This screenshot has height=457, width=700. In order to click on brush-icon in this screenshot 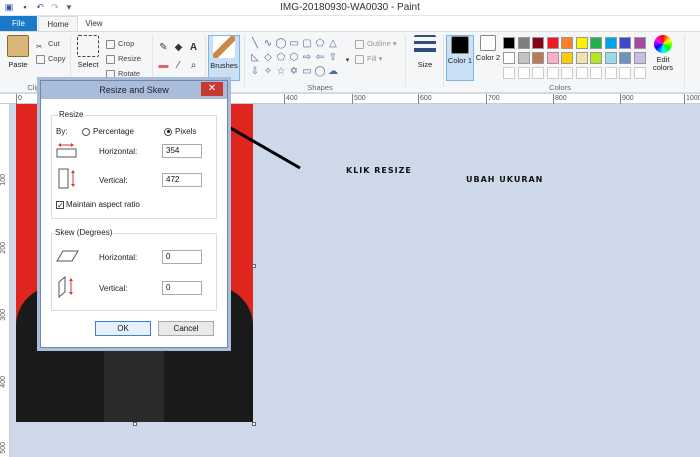, I will do `click(224, 47)`.